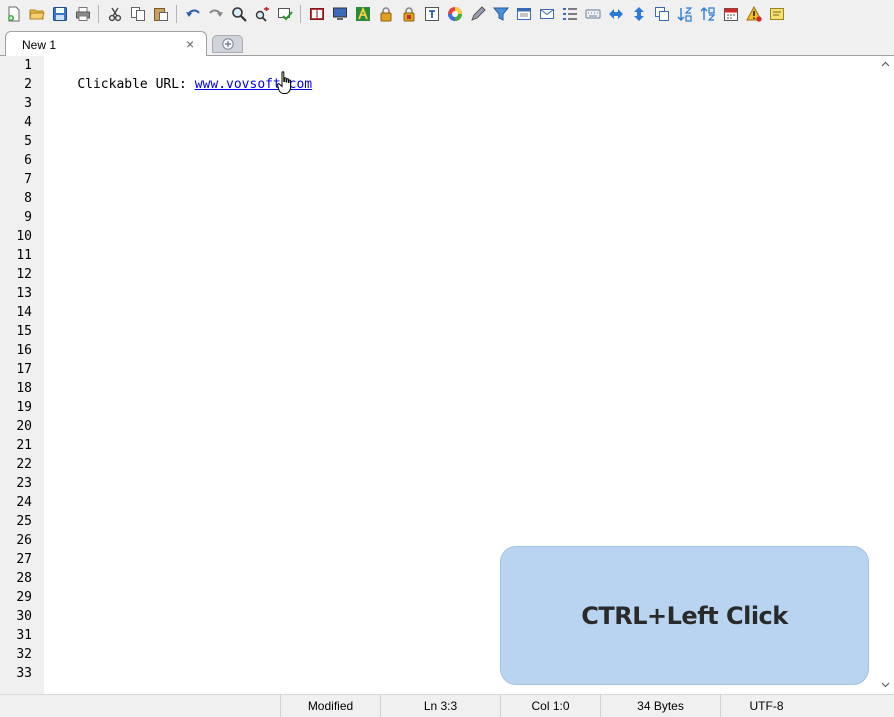 The image size is (894, 717). Describe the element at coordinates (28, 141) in the screenshot. I see `line-number: 5` at that location.